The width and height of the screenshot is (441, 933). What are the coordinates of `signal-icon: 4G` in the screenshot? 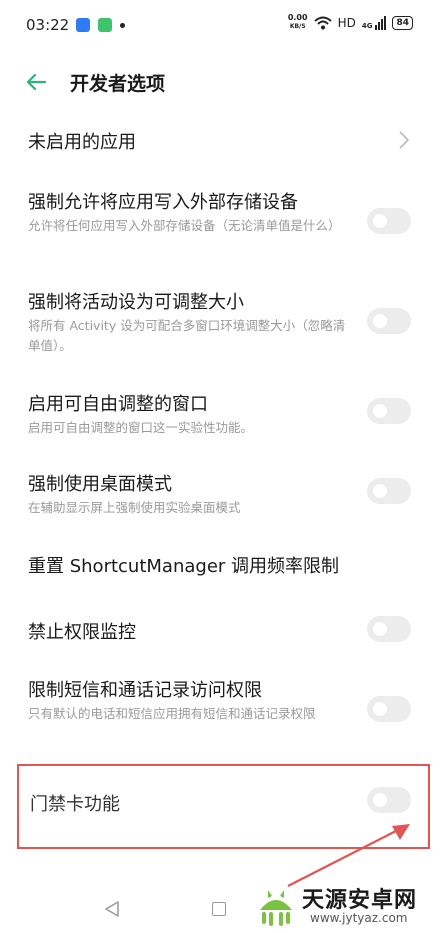 It's located at (374, 22).